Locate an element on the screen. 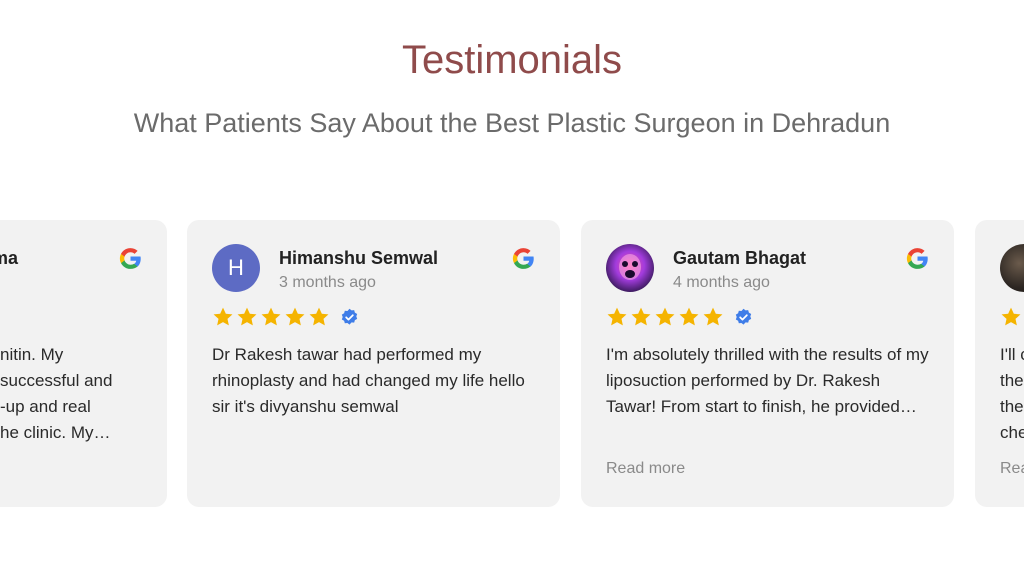  read-more-link: Rea is located at coordinates (1012, 469).